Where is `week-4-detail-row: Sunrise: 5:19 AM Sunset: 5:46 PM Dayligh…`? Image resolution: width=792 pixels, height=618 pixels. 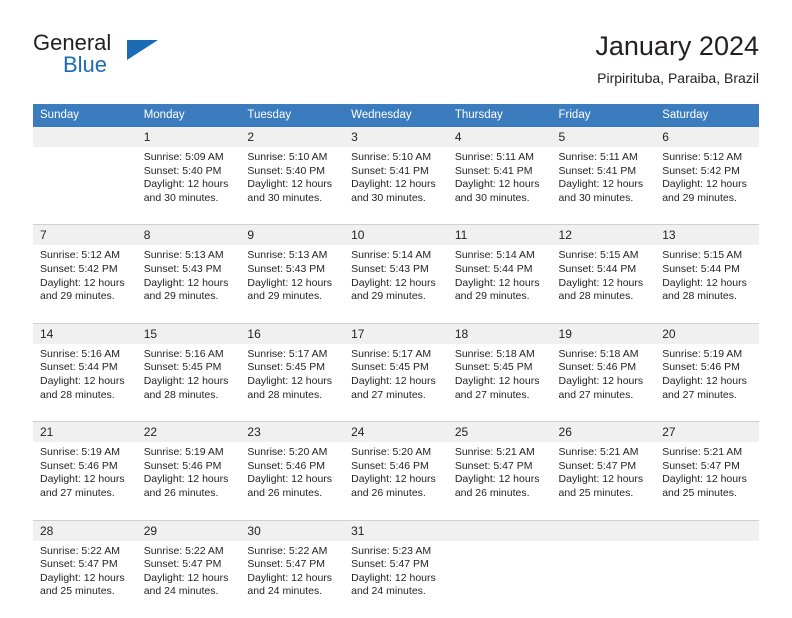 week-4-detail-row: Sunrise: 5:19 AM Sunset: 5:46 PM Dayligh… is located at coordinates (396, 476).